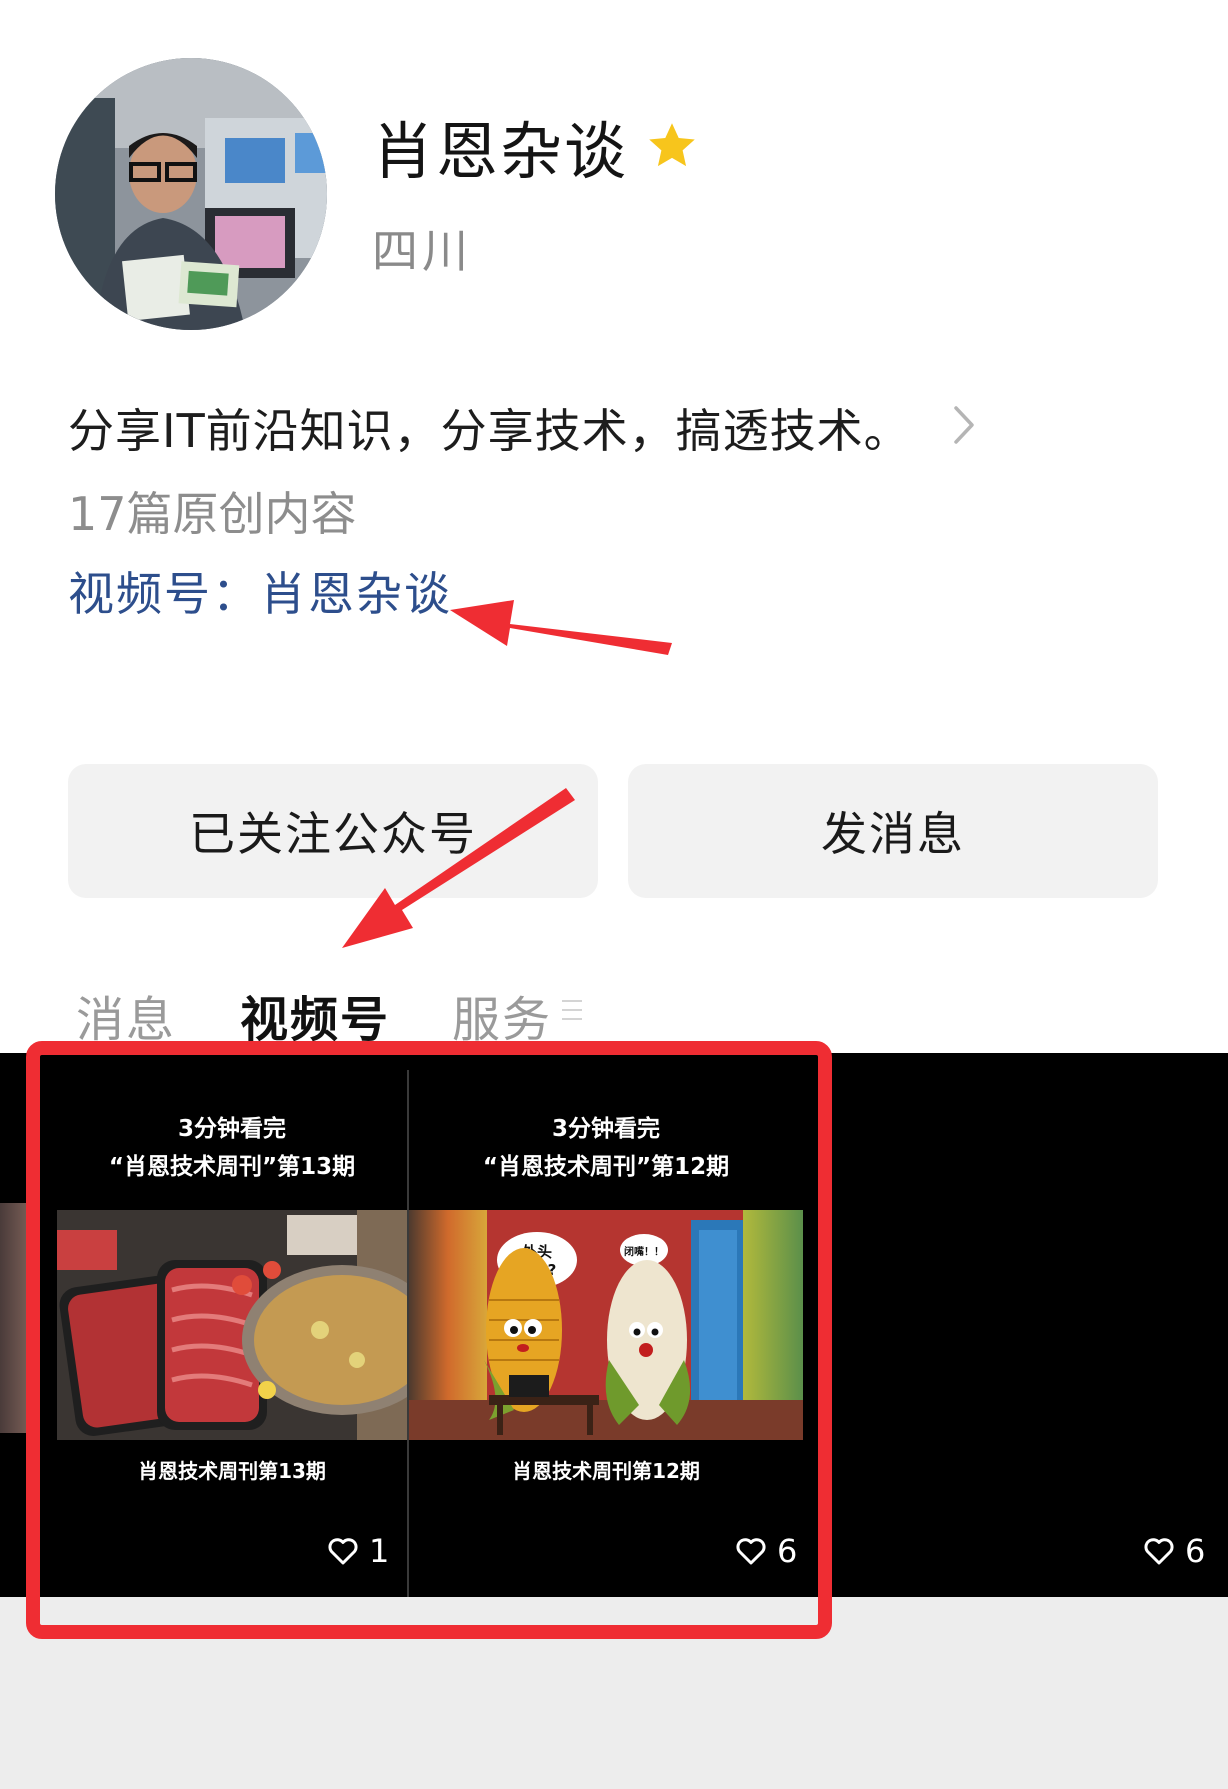  Describe the element at coordinates (500, 151) in the screenshot. I see `account-name: 肖恩杂谈` at that location.